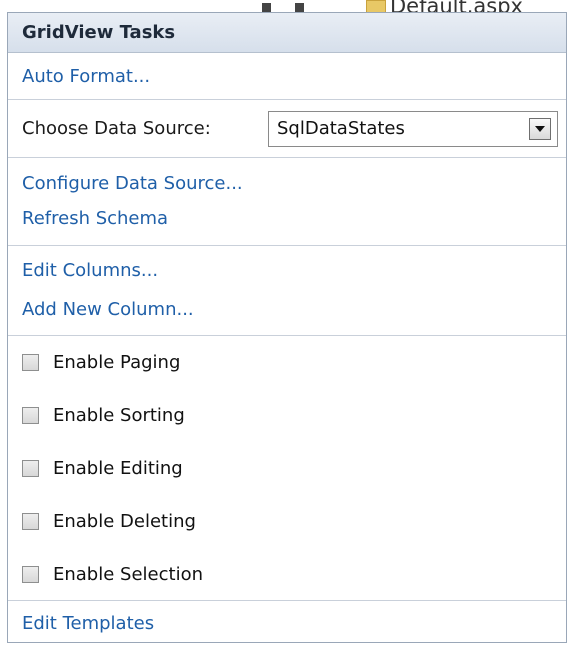  What do you see at coordinates (118, 468) in the screenshot?
I see `enable-editing-label: Enable Editing` at bounding box center [118, 468].